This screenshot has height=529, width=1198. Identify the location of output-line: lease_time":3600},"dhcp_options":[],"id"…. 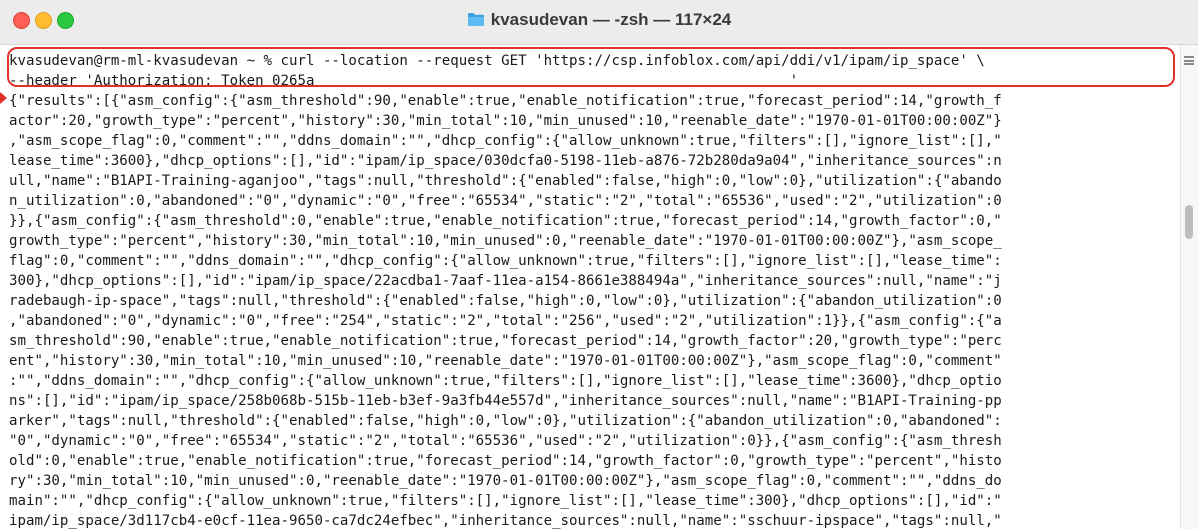
(505, 161).